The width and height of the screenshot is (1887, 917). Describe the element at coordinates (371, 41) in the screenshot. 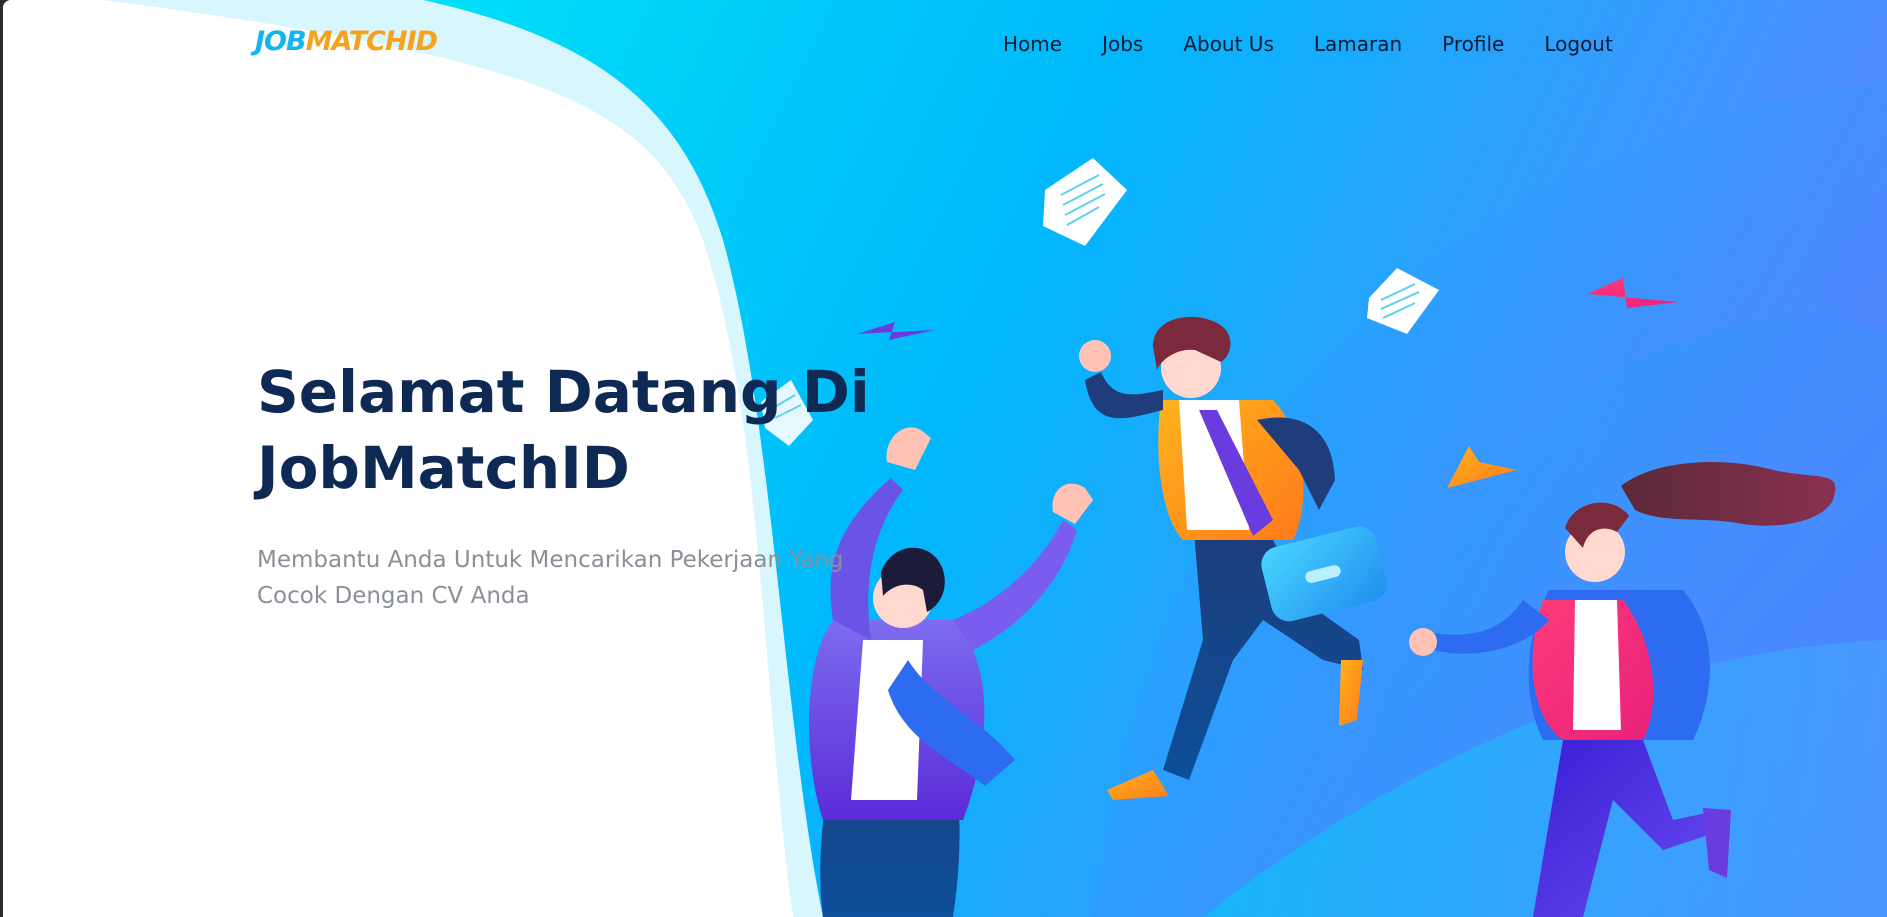

I see `logo-part-matchid: MATCHID` at that location.